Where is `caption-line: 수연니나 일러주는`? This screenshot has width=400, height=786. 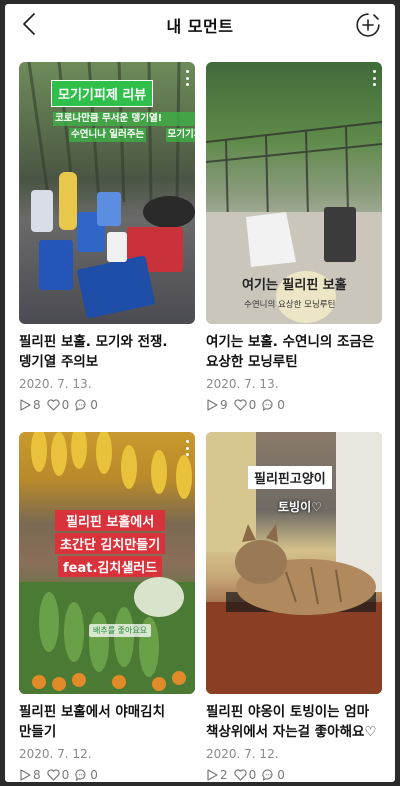 caption-line: 수연니나 일러주는 is located at coordinates (108, 135).